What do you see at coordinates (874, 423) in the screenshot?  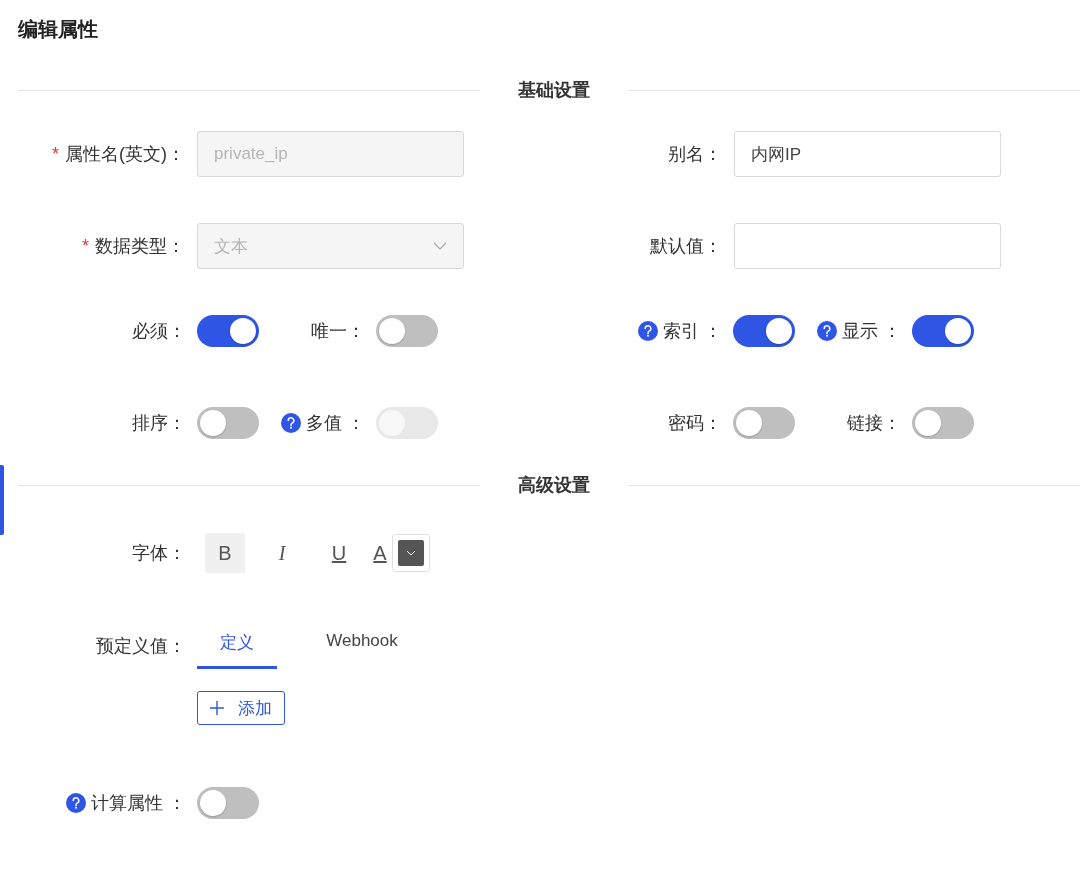 I see `switch-label: 链接：` at bounding box center [874, 423].